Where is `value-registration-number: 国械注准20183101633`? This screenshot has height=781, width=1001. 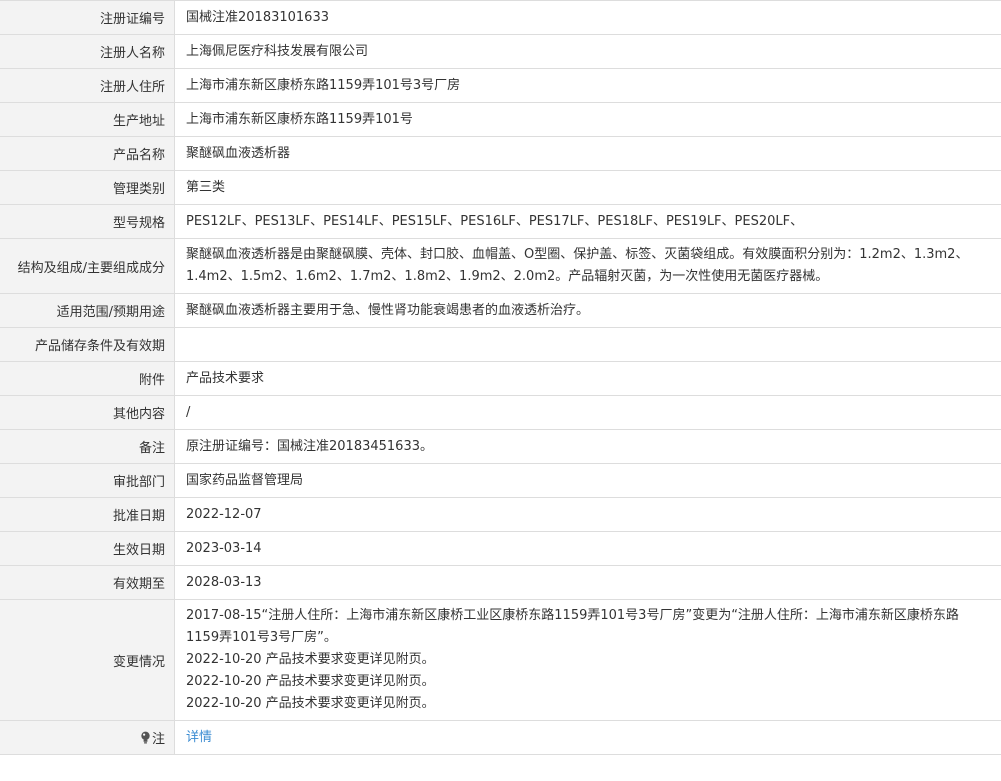 value-registration-number: 国械注准20183101633 is located at coordinates (587, 17).